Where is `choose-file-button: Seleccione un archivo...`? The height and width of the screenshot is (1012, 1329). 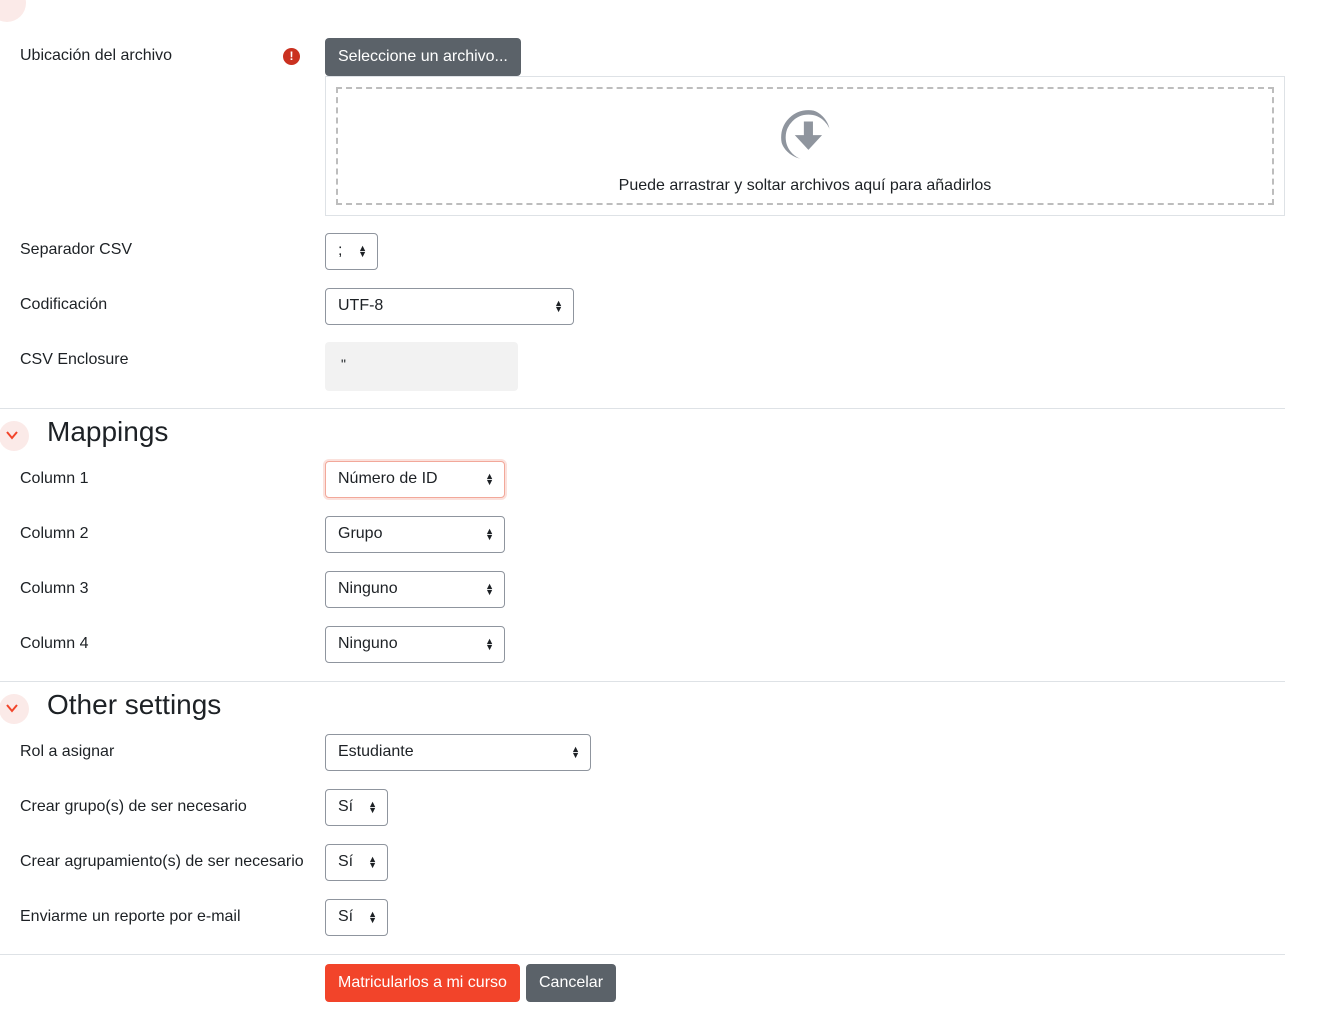 choose-file-button: Seleccione un archivo... is located at coordinates (423, 57).